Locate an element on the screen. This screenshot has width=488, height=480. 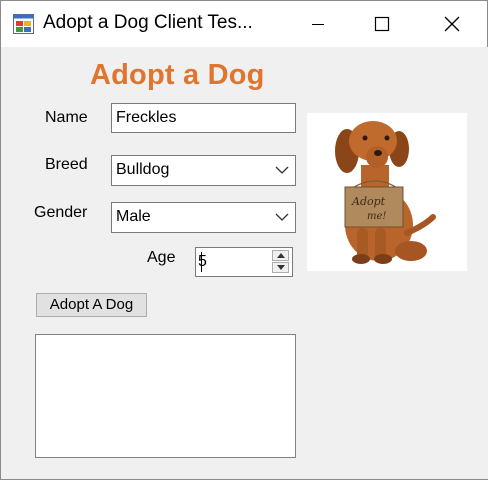
spin-up-icon is located at coordinates (280, 255).